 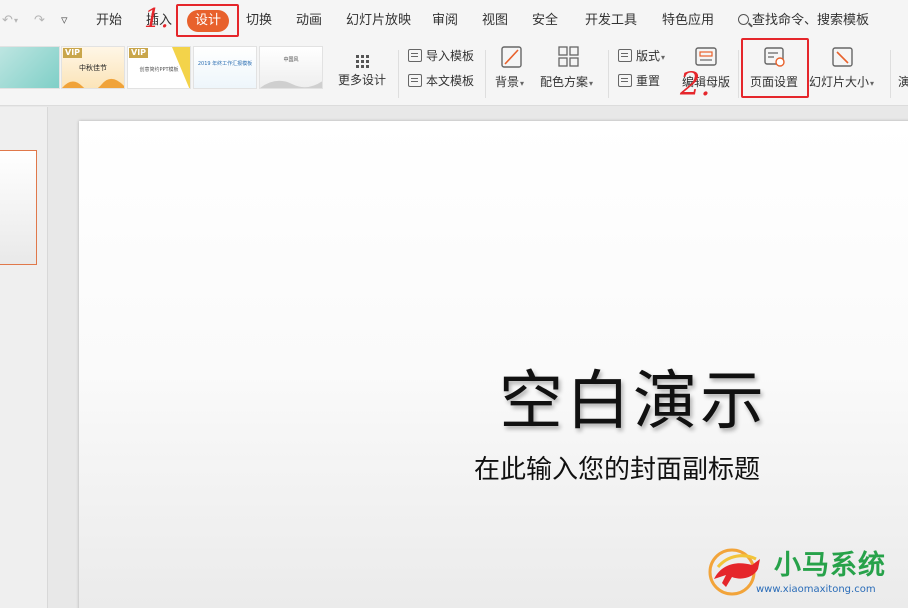 What do you see at coordinates (39, 21) in the screenshot?
I see `redo-icon: ↷` at bounding box center [39, 21].